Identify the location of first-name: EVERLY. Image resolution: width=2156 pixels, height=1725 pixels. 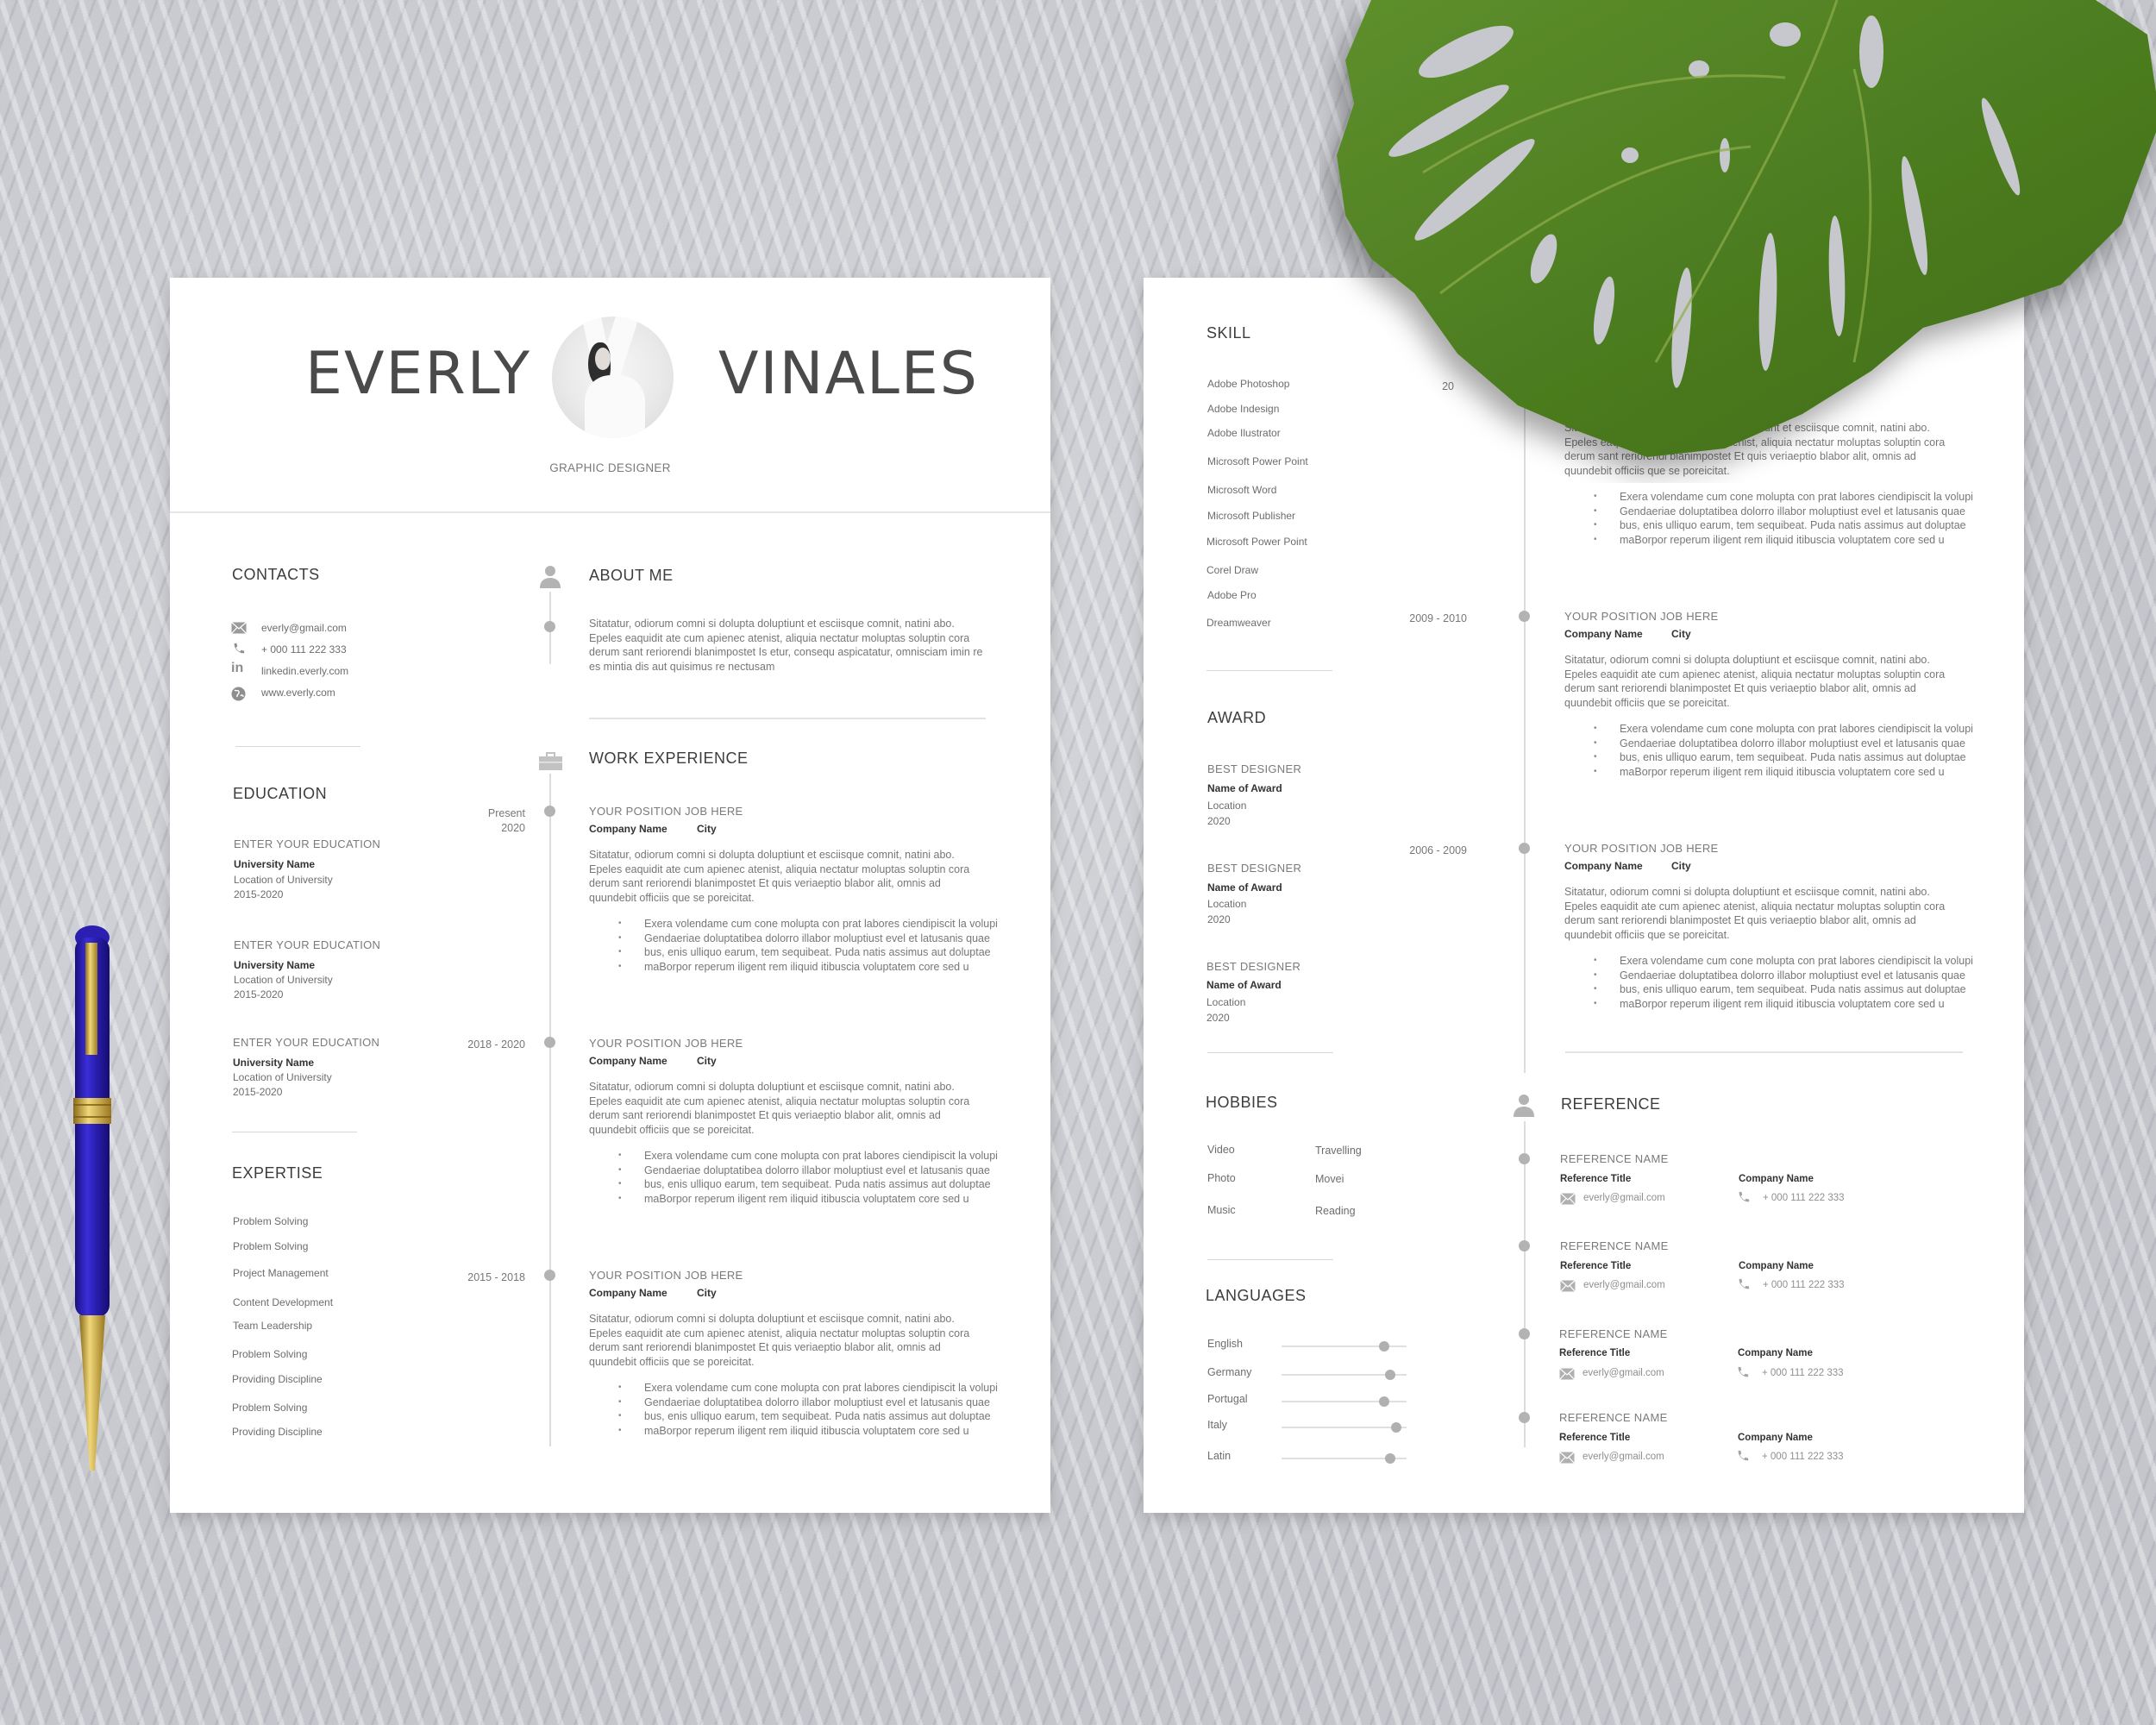
(418, 374).